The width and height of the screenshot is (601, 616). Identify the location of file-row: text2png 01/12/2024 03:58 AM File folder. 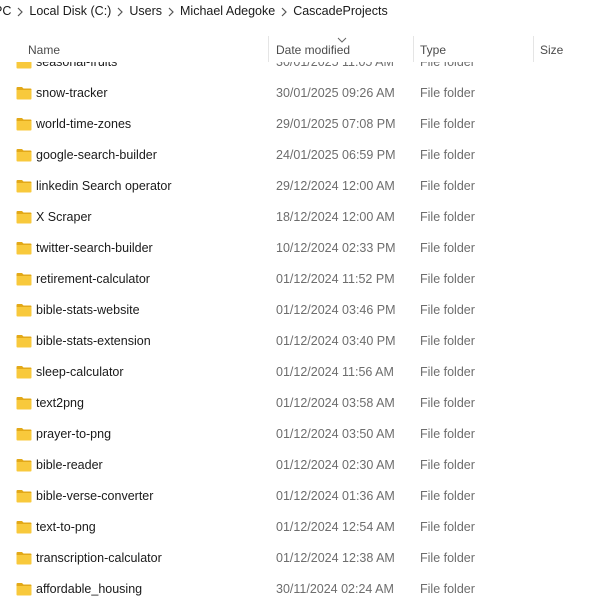
(300, 403).